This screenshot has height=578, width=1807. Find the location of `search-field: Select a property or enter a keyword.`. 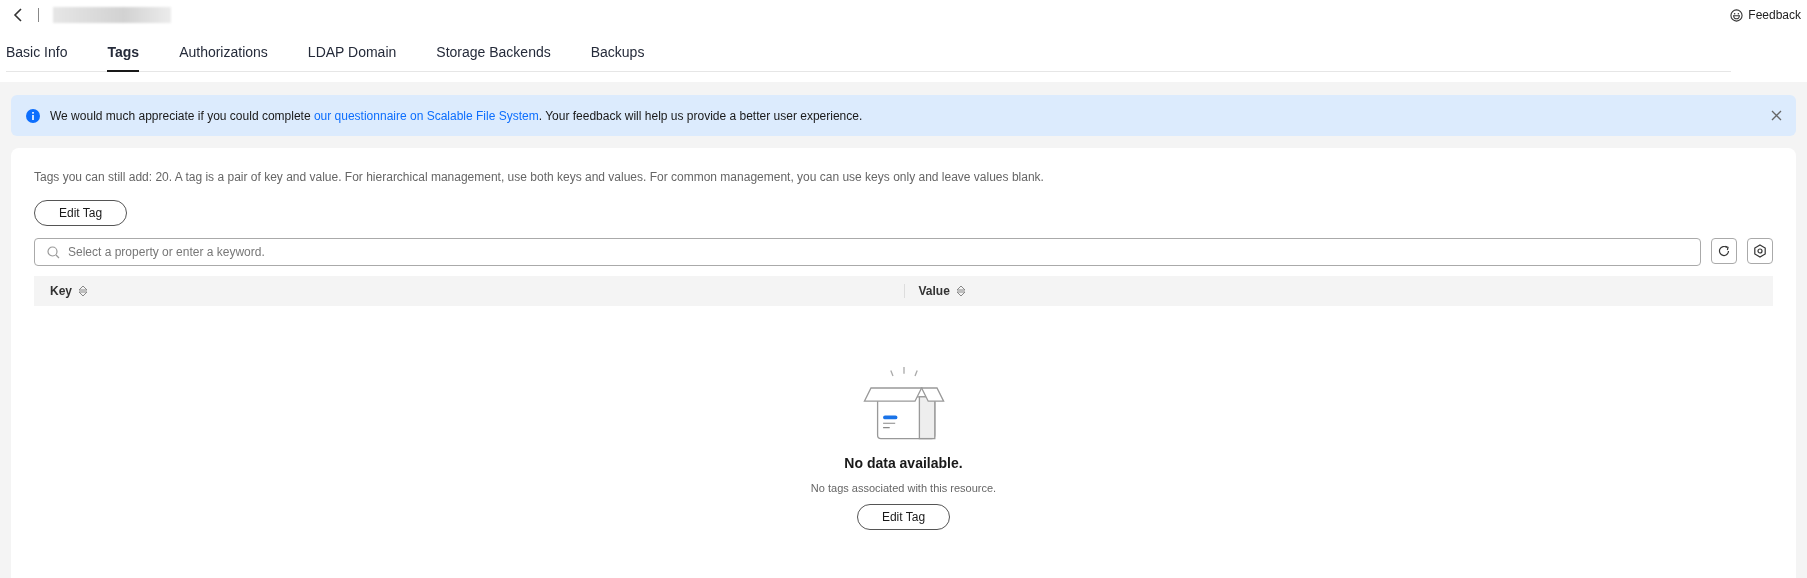

search-field: Select a property or enter a keyword. is located at coordinates (867, 252).